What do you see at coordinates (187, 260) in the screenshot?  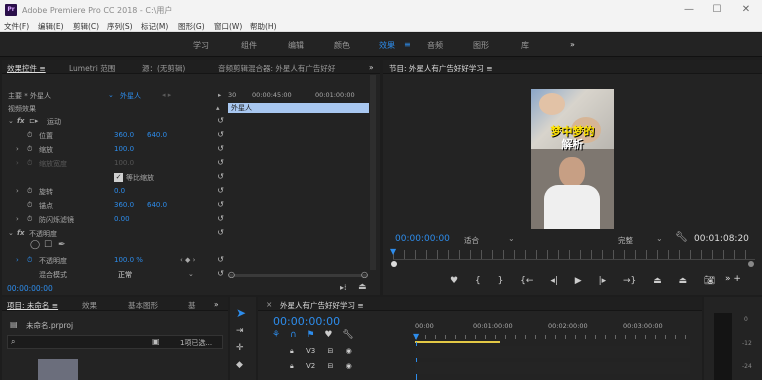 I see `keyframe-nav-icon: ‹ ◆ ›` at bounding box center [187, 260].